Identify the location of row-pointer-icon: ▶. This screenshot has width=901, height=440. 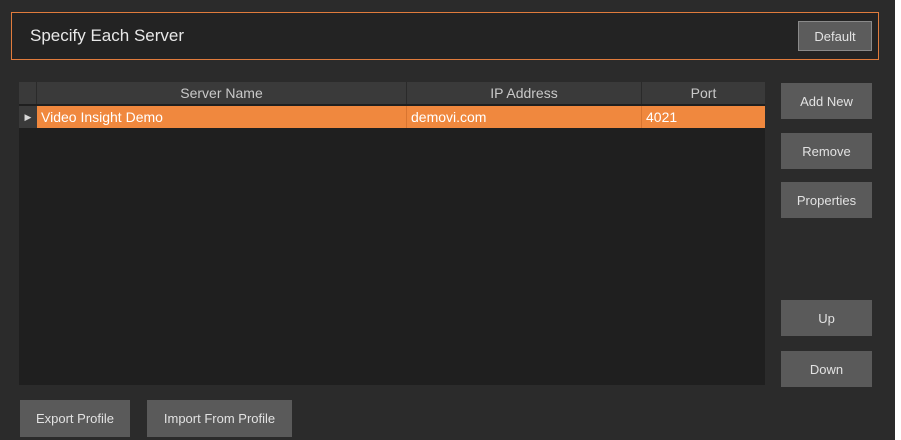
(28, 117).